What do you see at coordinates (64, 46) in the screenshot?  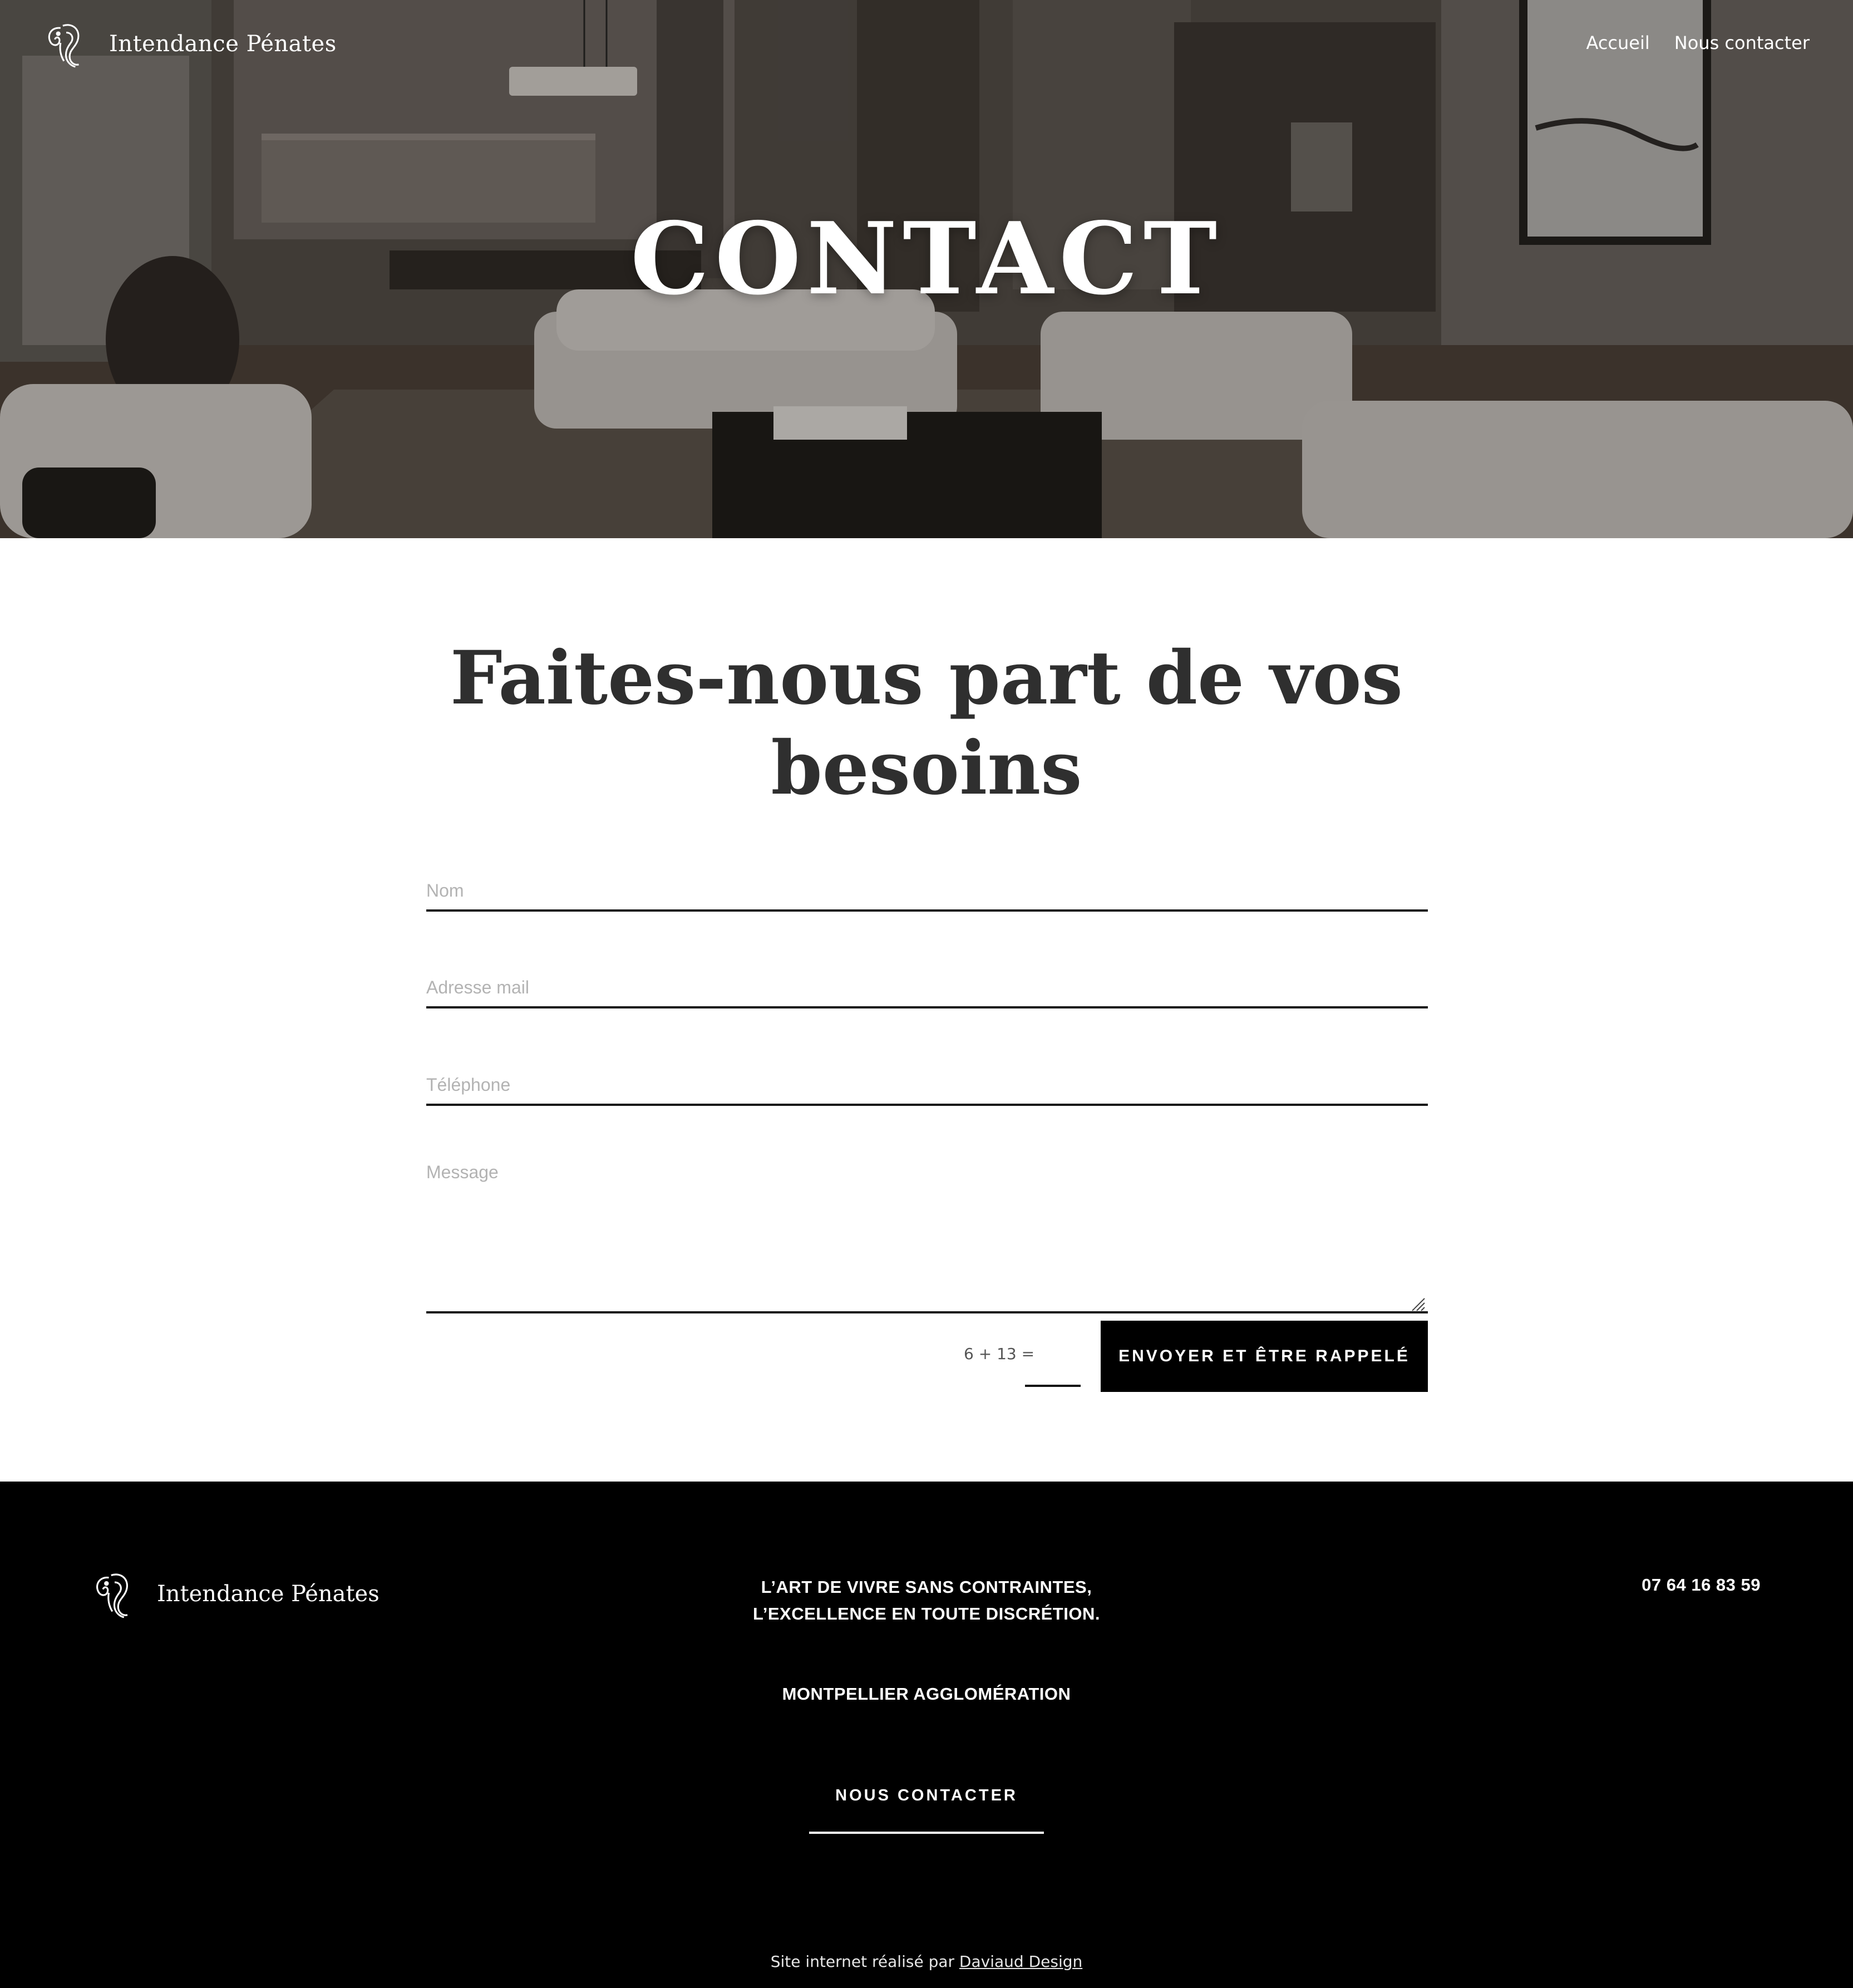 I see `penates-logo-icon` at bounding box center [64, 46].